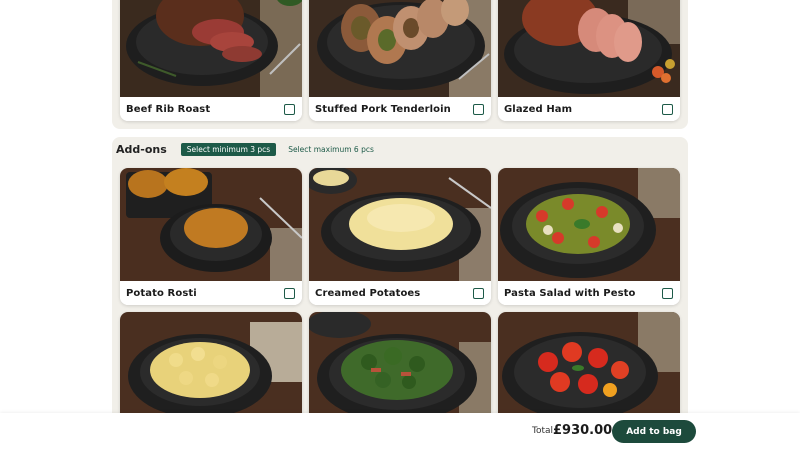 The height and width of the screenshot is (450, 800). I want to click on product-card-potato-rosti: Potato Rosti, so click(211, 236).